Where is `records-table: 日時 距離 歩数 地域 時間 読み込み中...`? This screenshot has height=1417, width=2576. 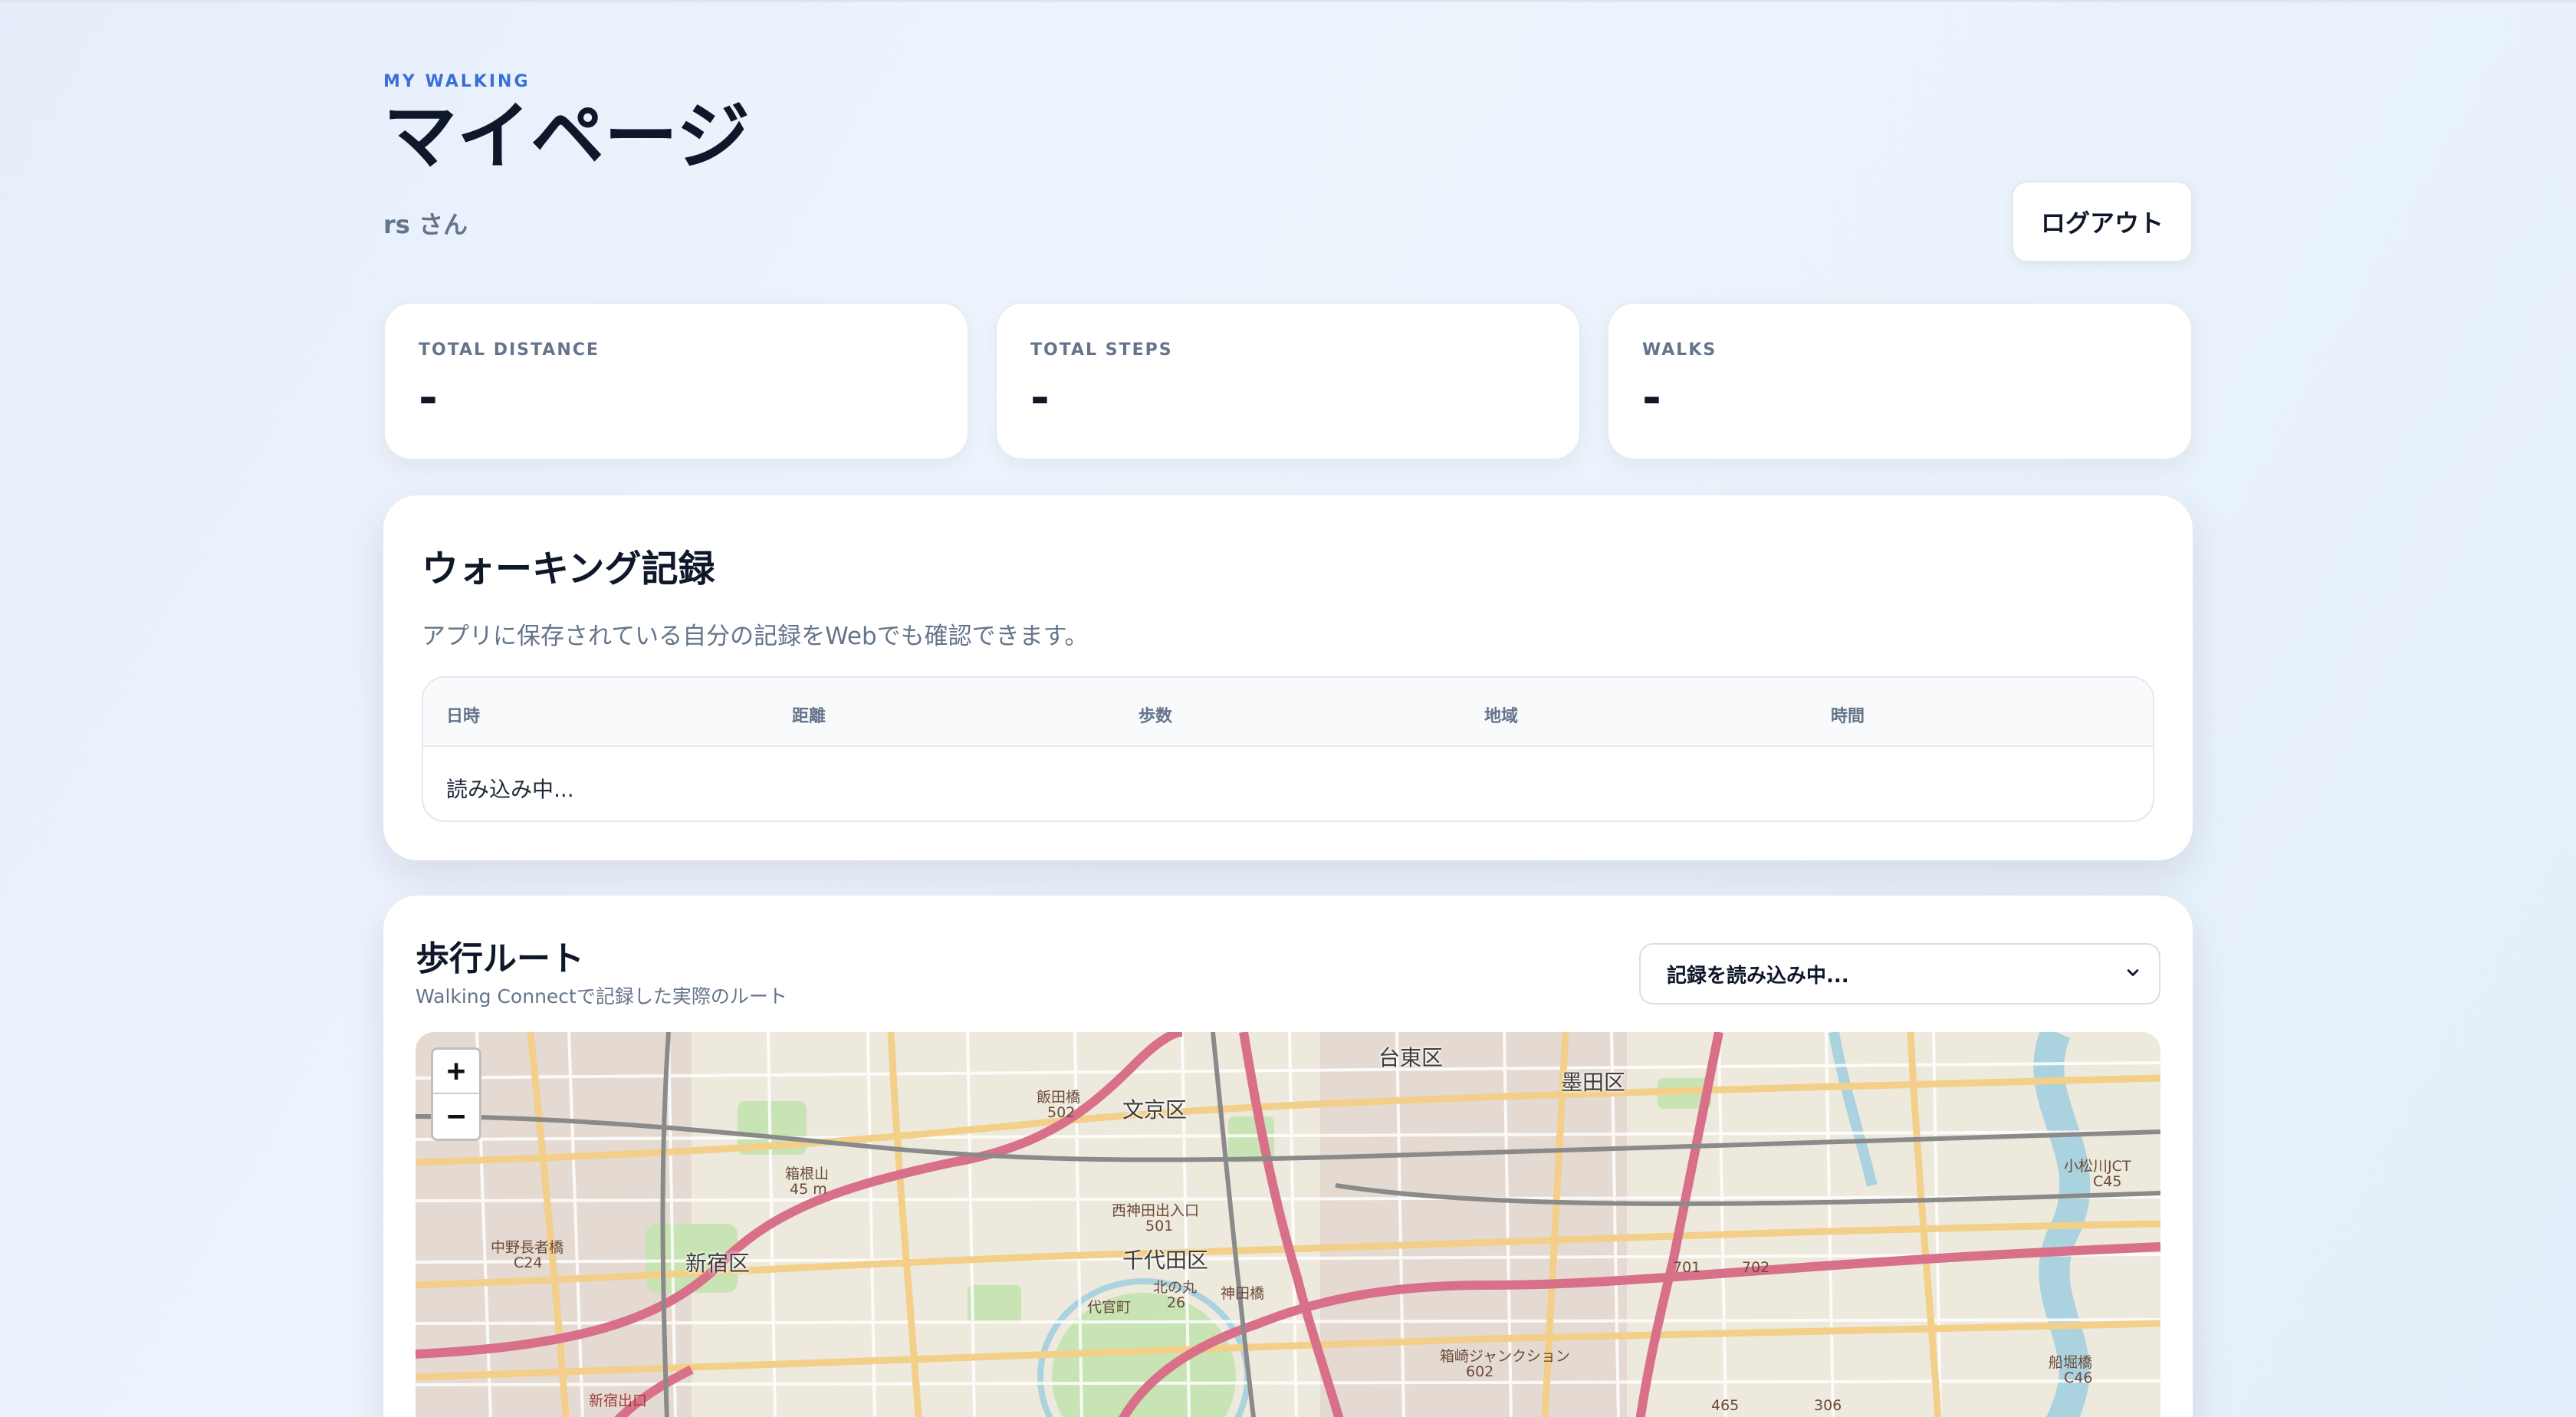 records-table: 日時 距離 歩数 地域 時間 読み込み中... is located at coordinates (1288, 749).